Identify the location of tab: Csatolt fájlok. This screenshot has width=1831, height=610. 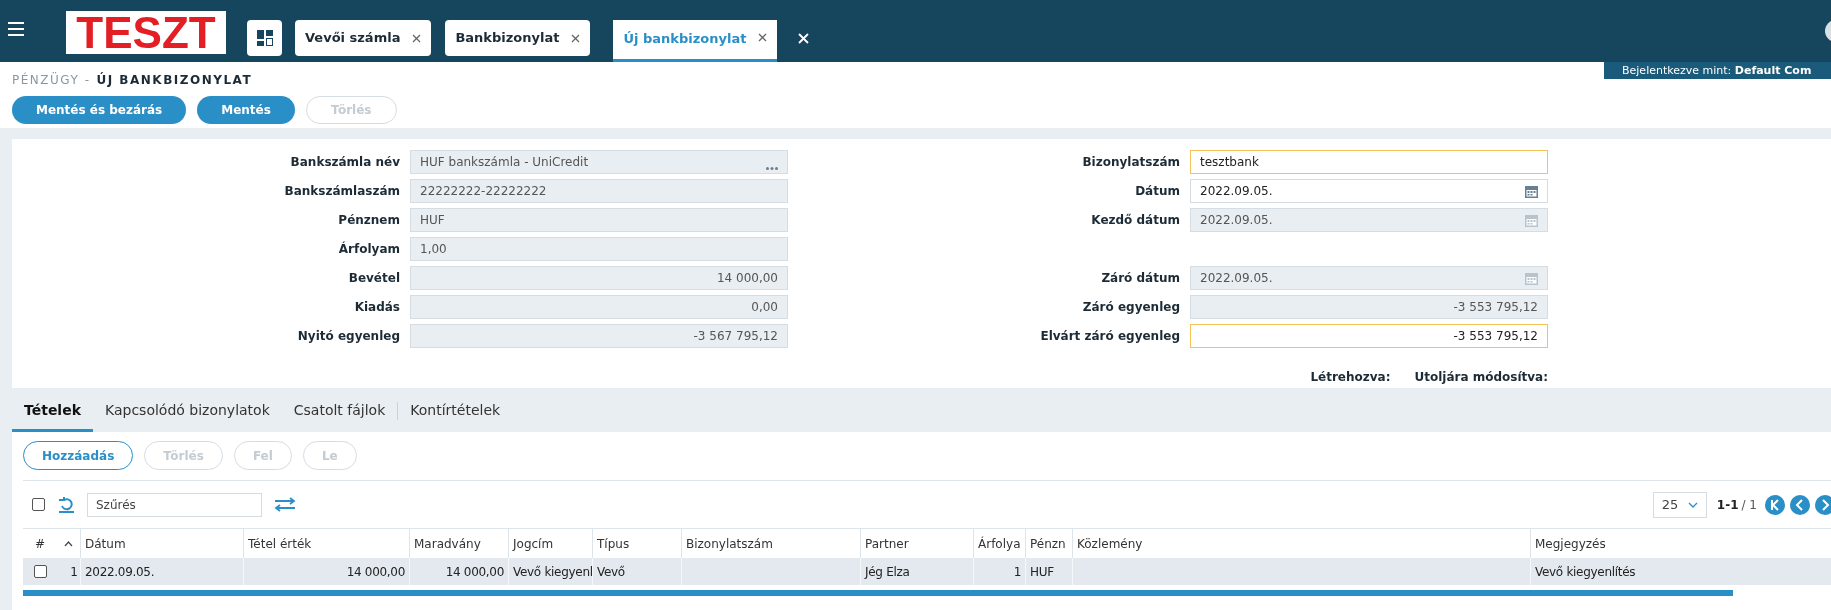
(339, 414).